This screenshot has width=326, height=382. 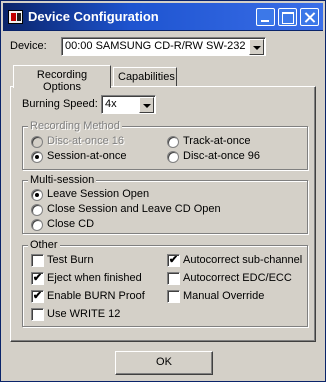 What do you see at coordinates (173, 296) in the screenshot?
I see `checkbox-manual-override` at bounding box center [173, 296].